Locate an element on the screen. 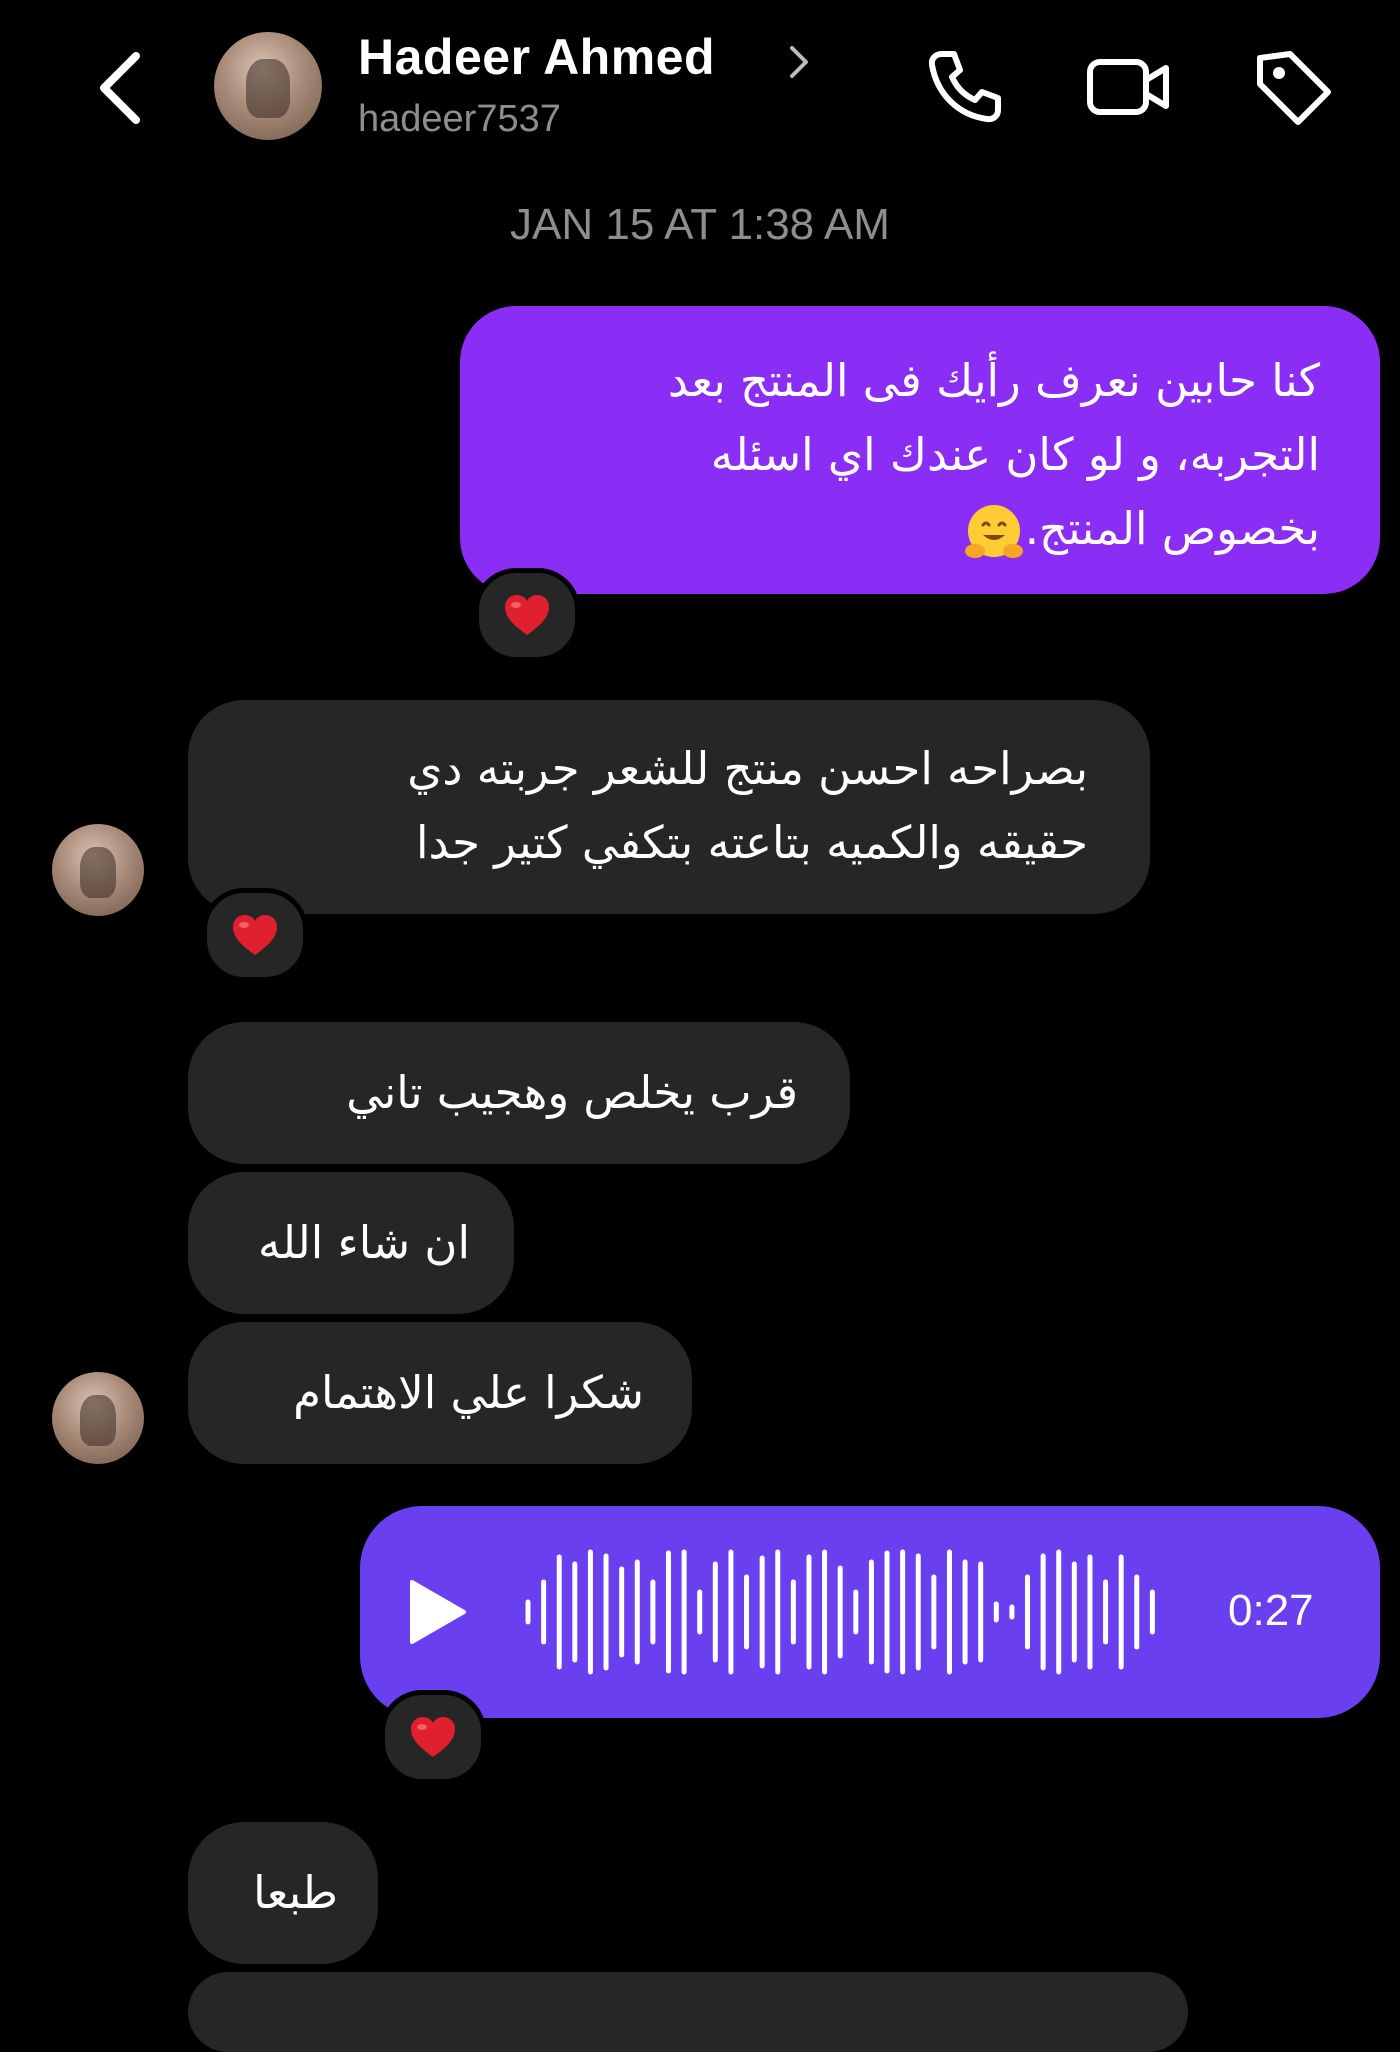  message-line: قرب يخلص وهجيب تاني is located at coordinates (572, 1092).